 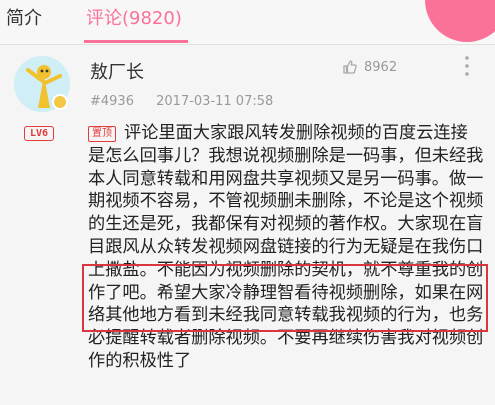 I want to click on comment-floor: #4936, so click(x=112, y=101).